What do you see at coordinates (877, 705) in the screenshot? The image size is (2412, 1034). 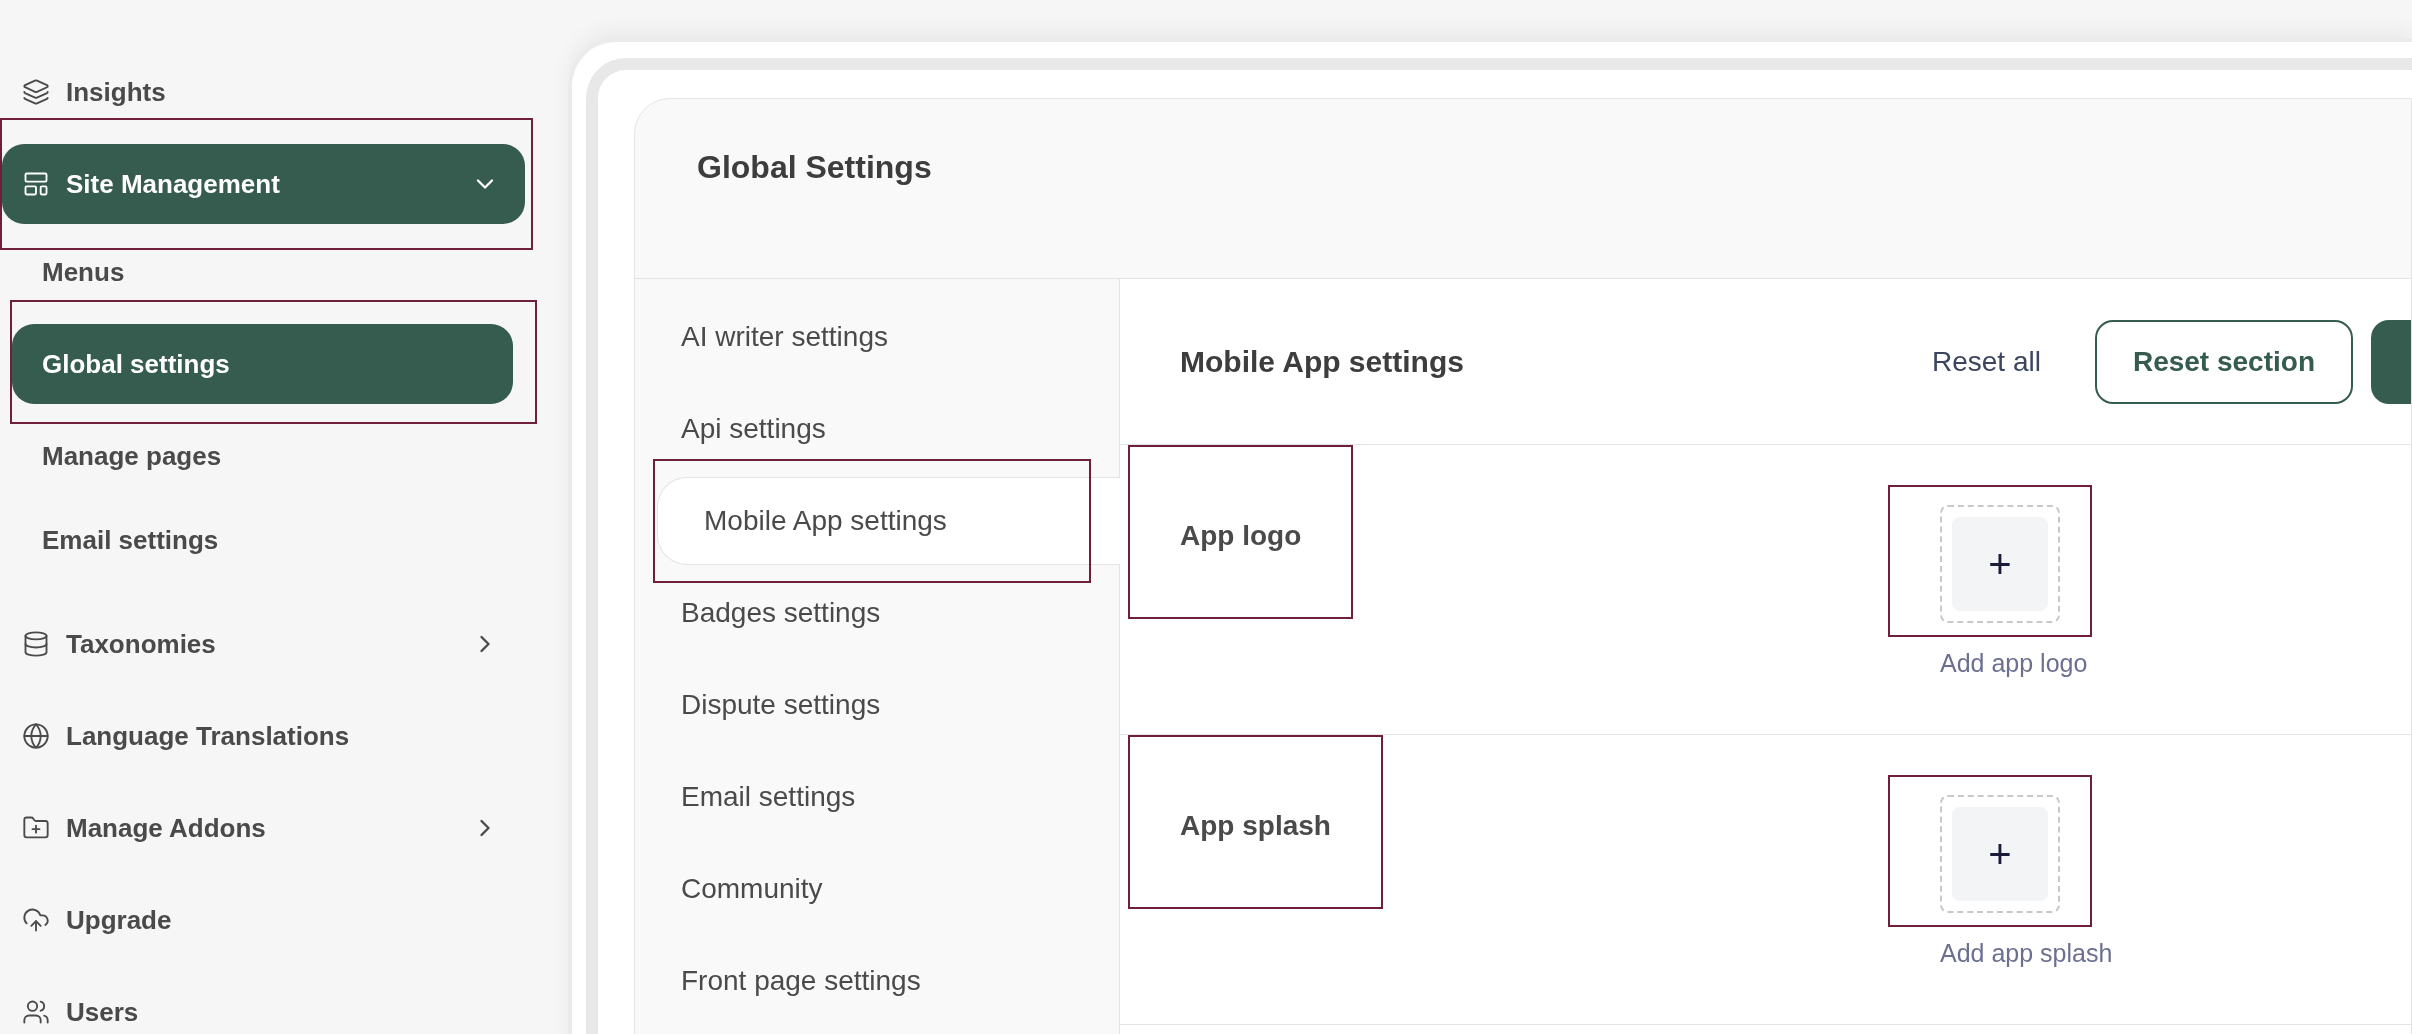 I see `settings-nav-item: Dispute settings` at bounding box center [877, 705].